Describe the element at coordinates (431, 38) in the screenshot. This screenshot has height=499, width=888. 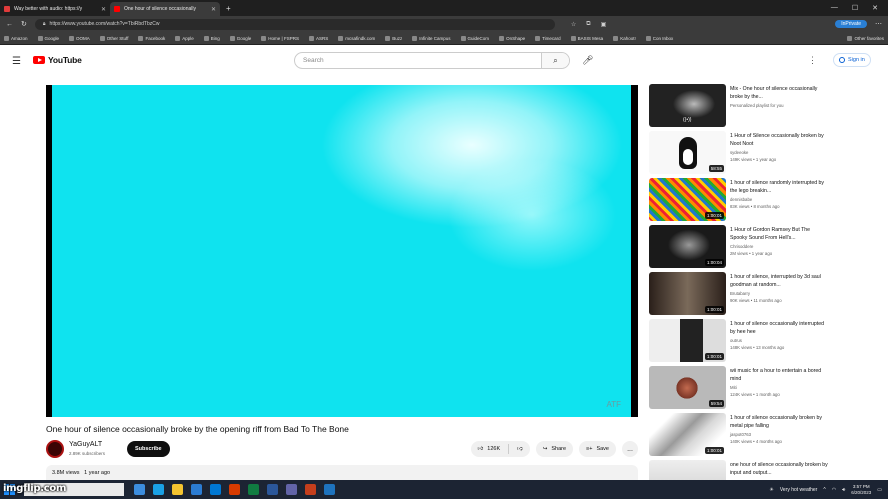
I see `bookmark-item: Infinite Campus` at that location.